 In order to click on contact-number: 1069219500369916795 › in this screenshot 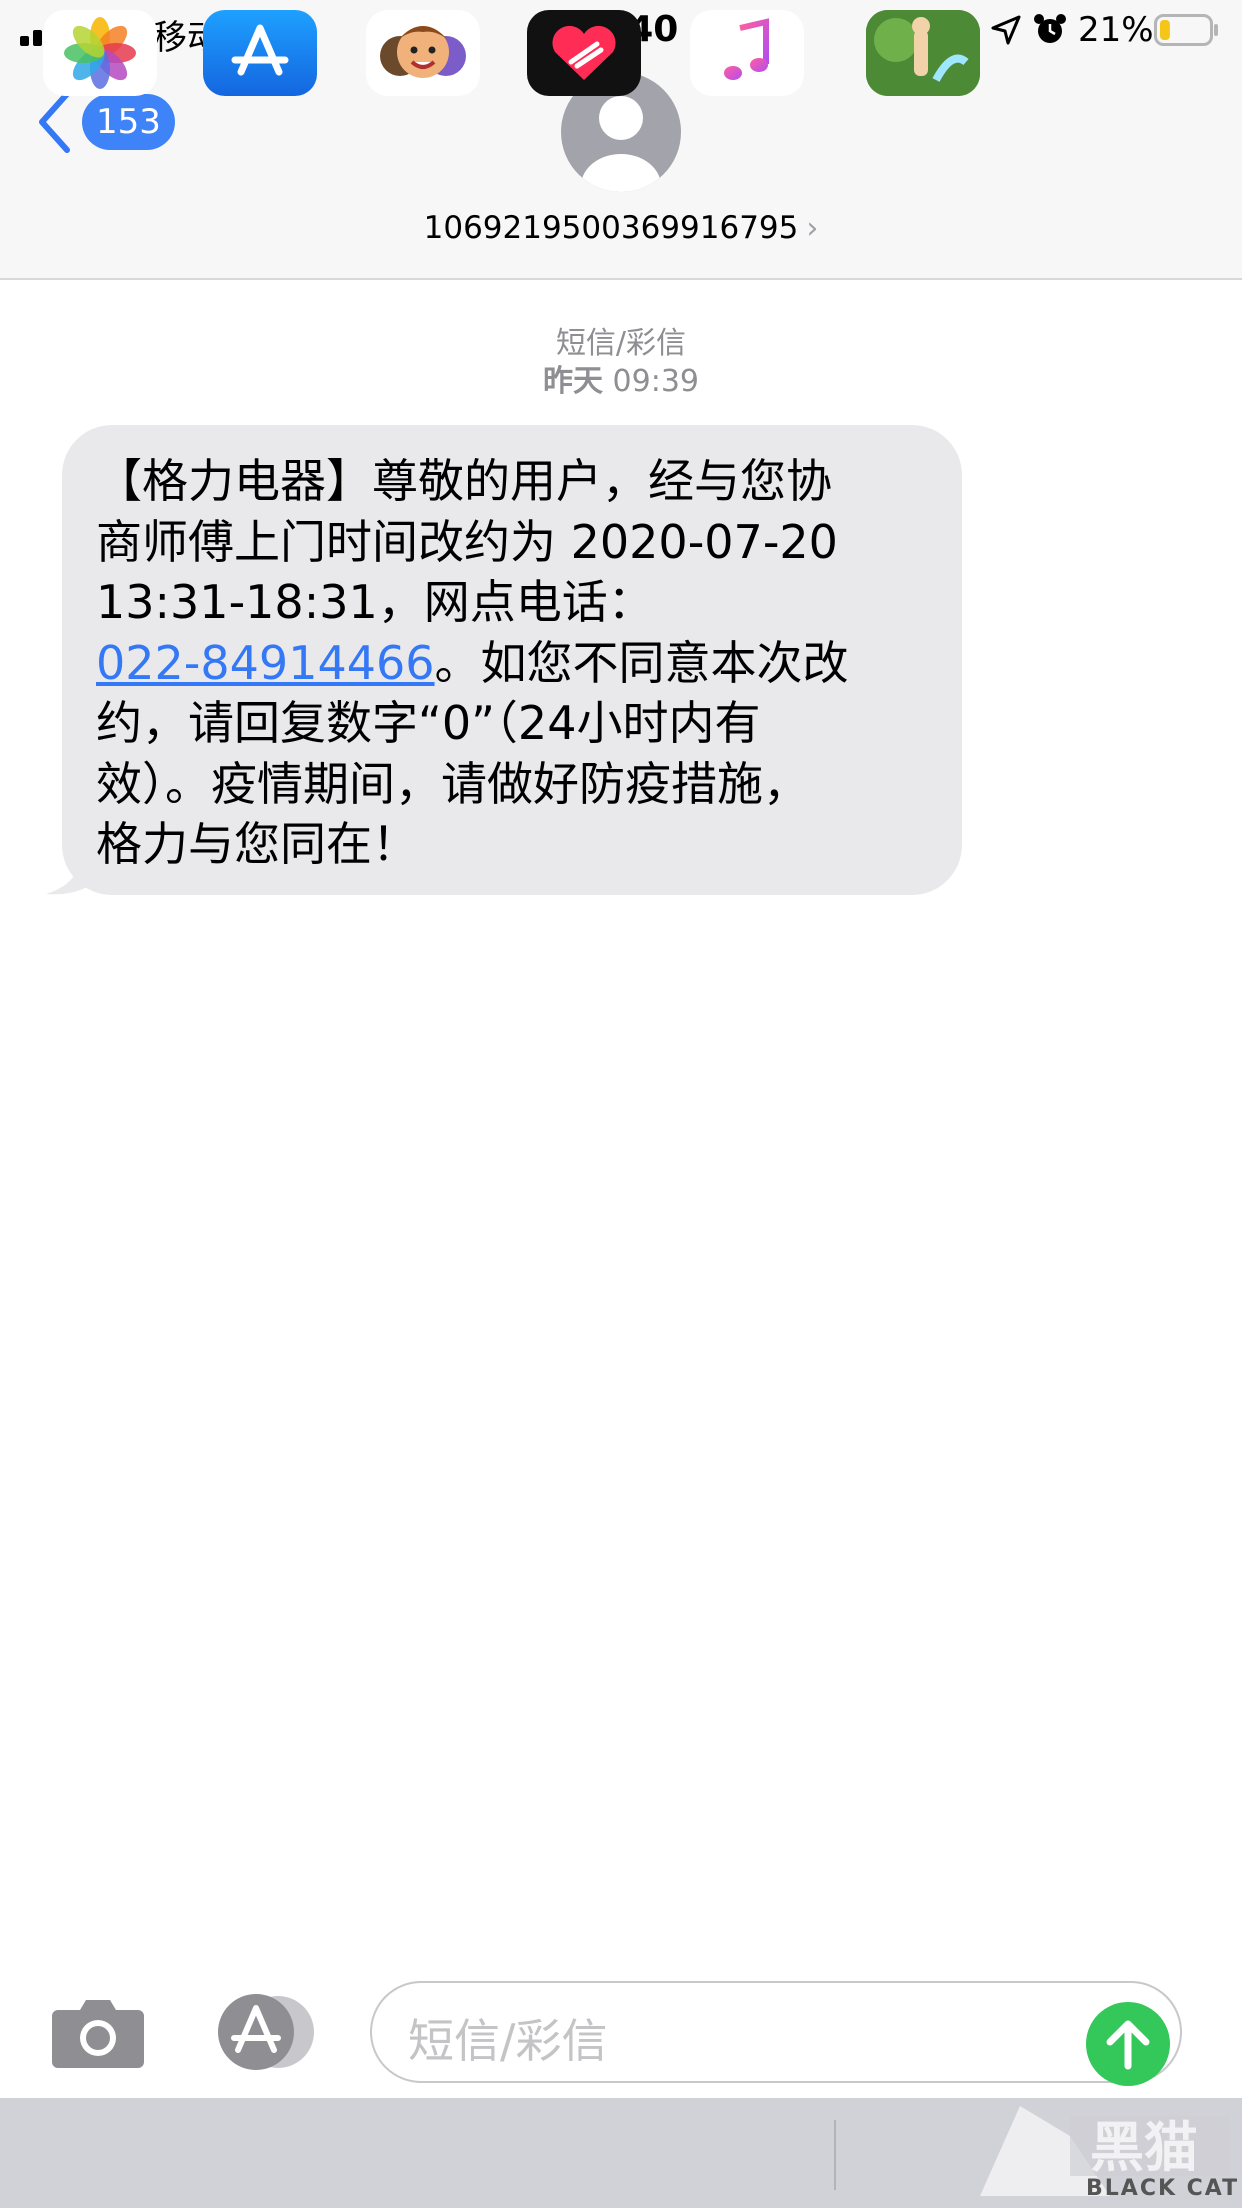, I will do `click(621, 228)`.